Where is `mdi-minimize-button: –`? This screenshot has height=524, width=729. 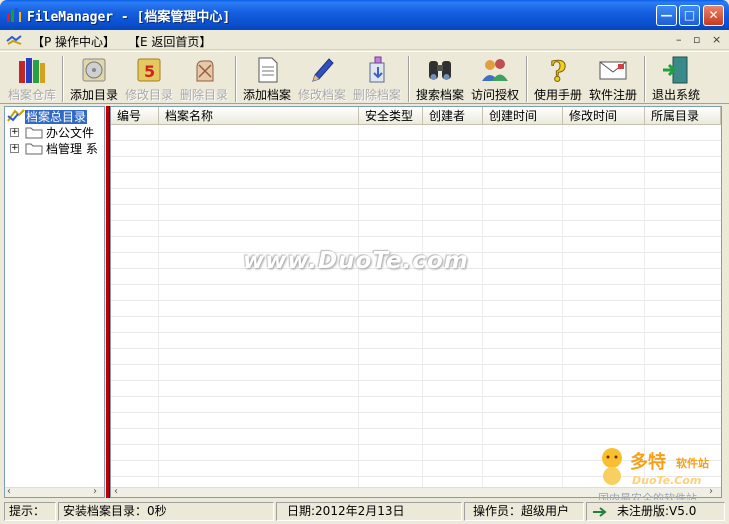
mdi-minimize-button: – is located at coordinates (679, 39).